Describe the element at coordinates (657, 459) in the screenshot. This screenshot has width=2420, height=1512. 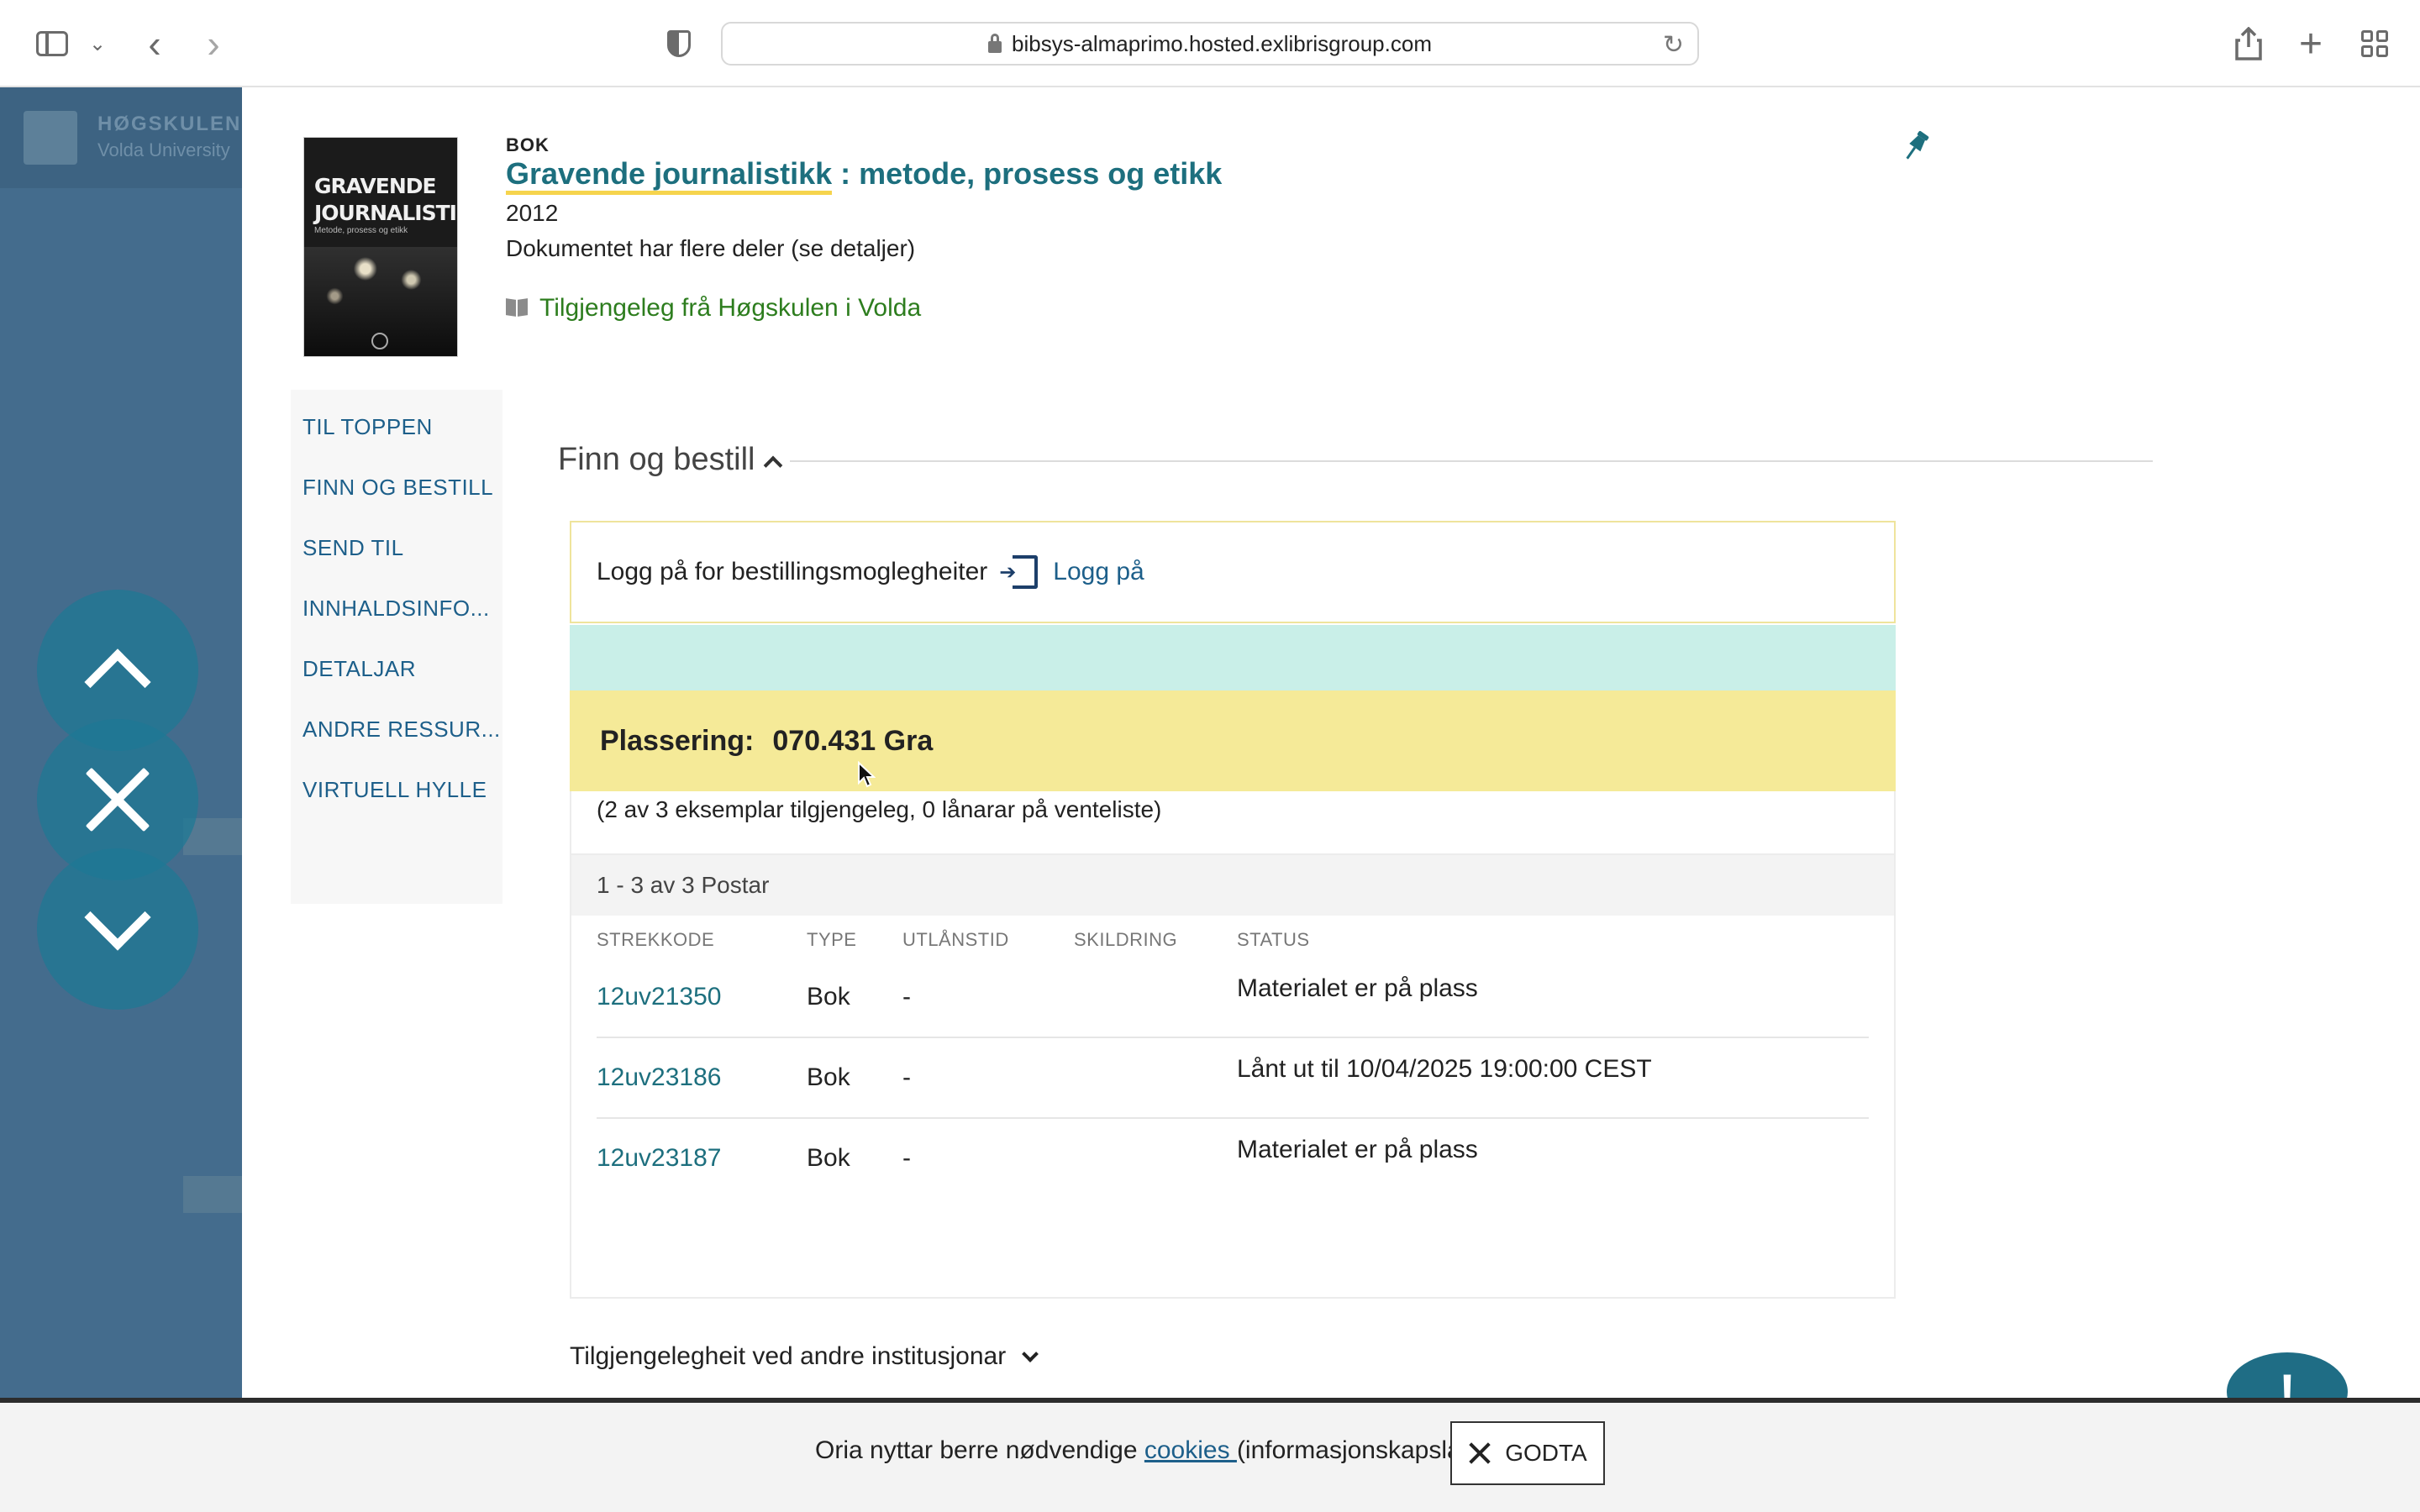
I see `section-heading: Finn og bestill` at that location.